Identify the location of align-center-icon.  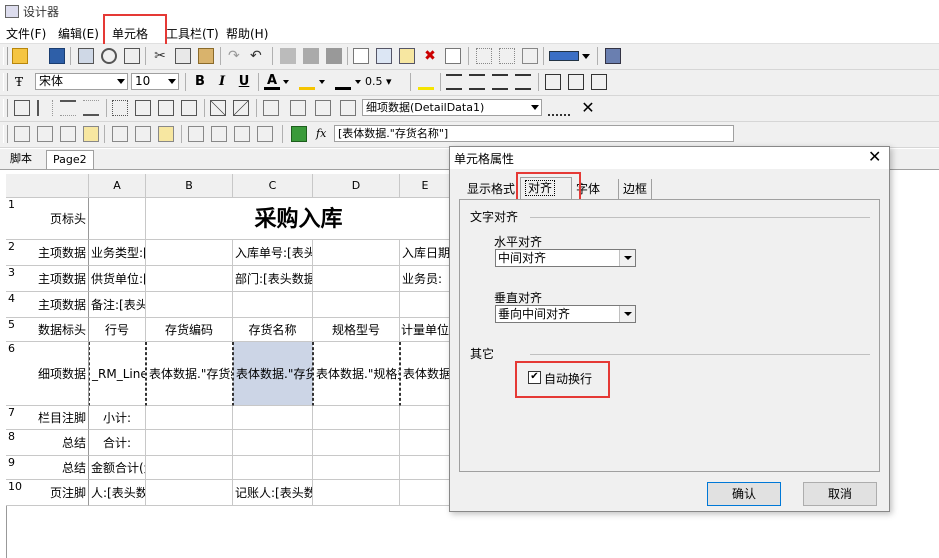
(477, 82).